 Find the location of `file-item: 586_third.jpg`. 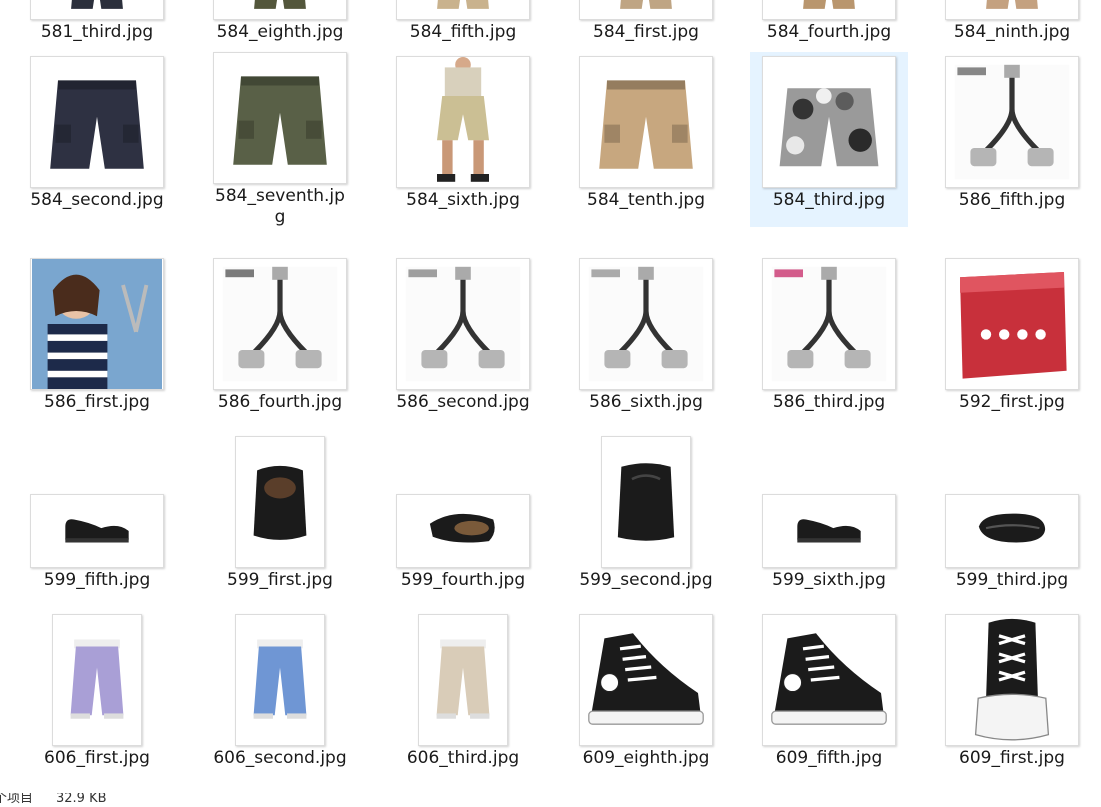

file-item: 586_third.jpg is located at coordinates (829, 341).